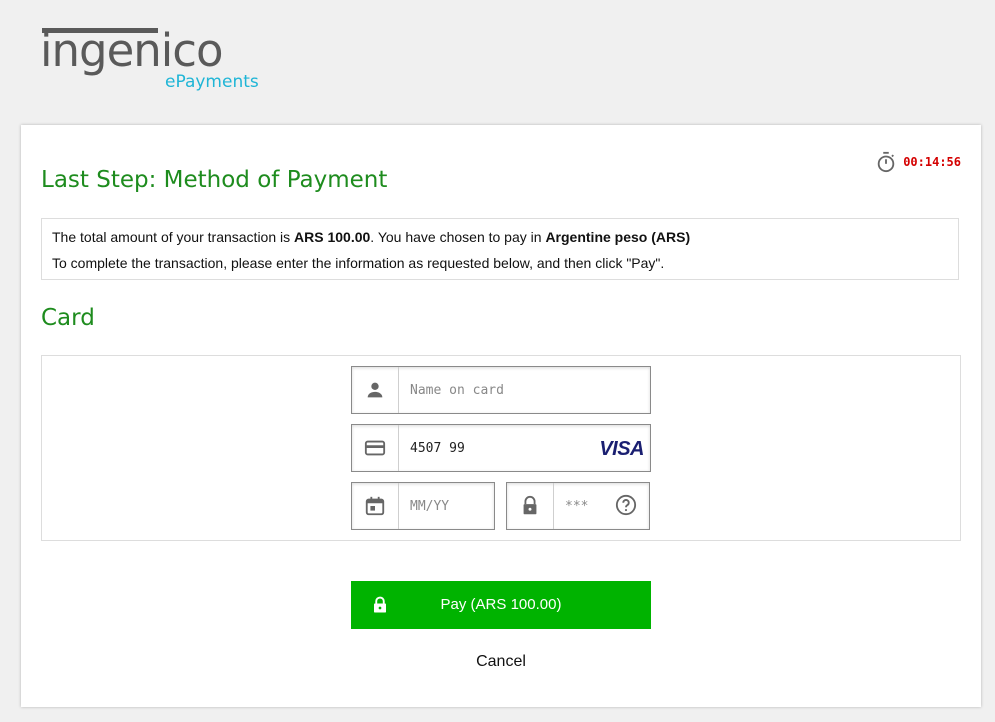  Describe the element at coordinates (932, 162) in the screenshot. I see `timer-value: 00:14:56` at that location.